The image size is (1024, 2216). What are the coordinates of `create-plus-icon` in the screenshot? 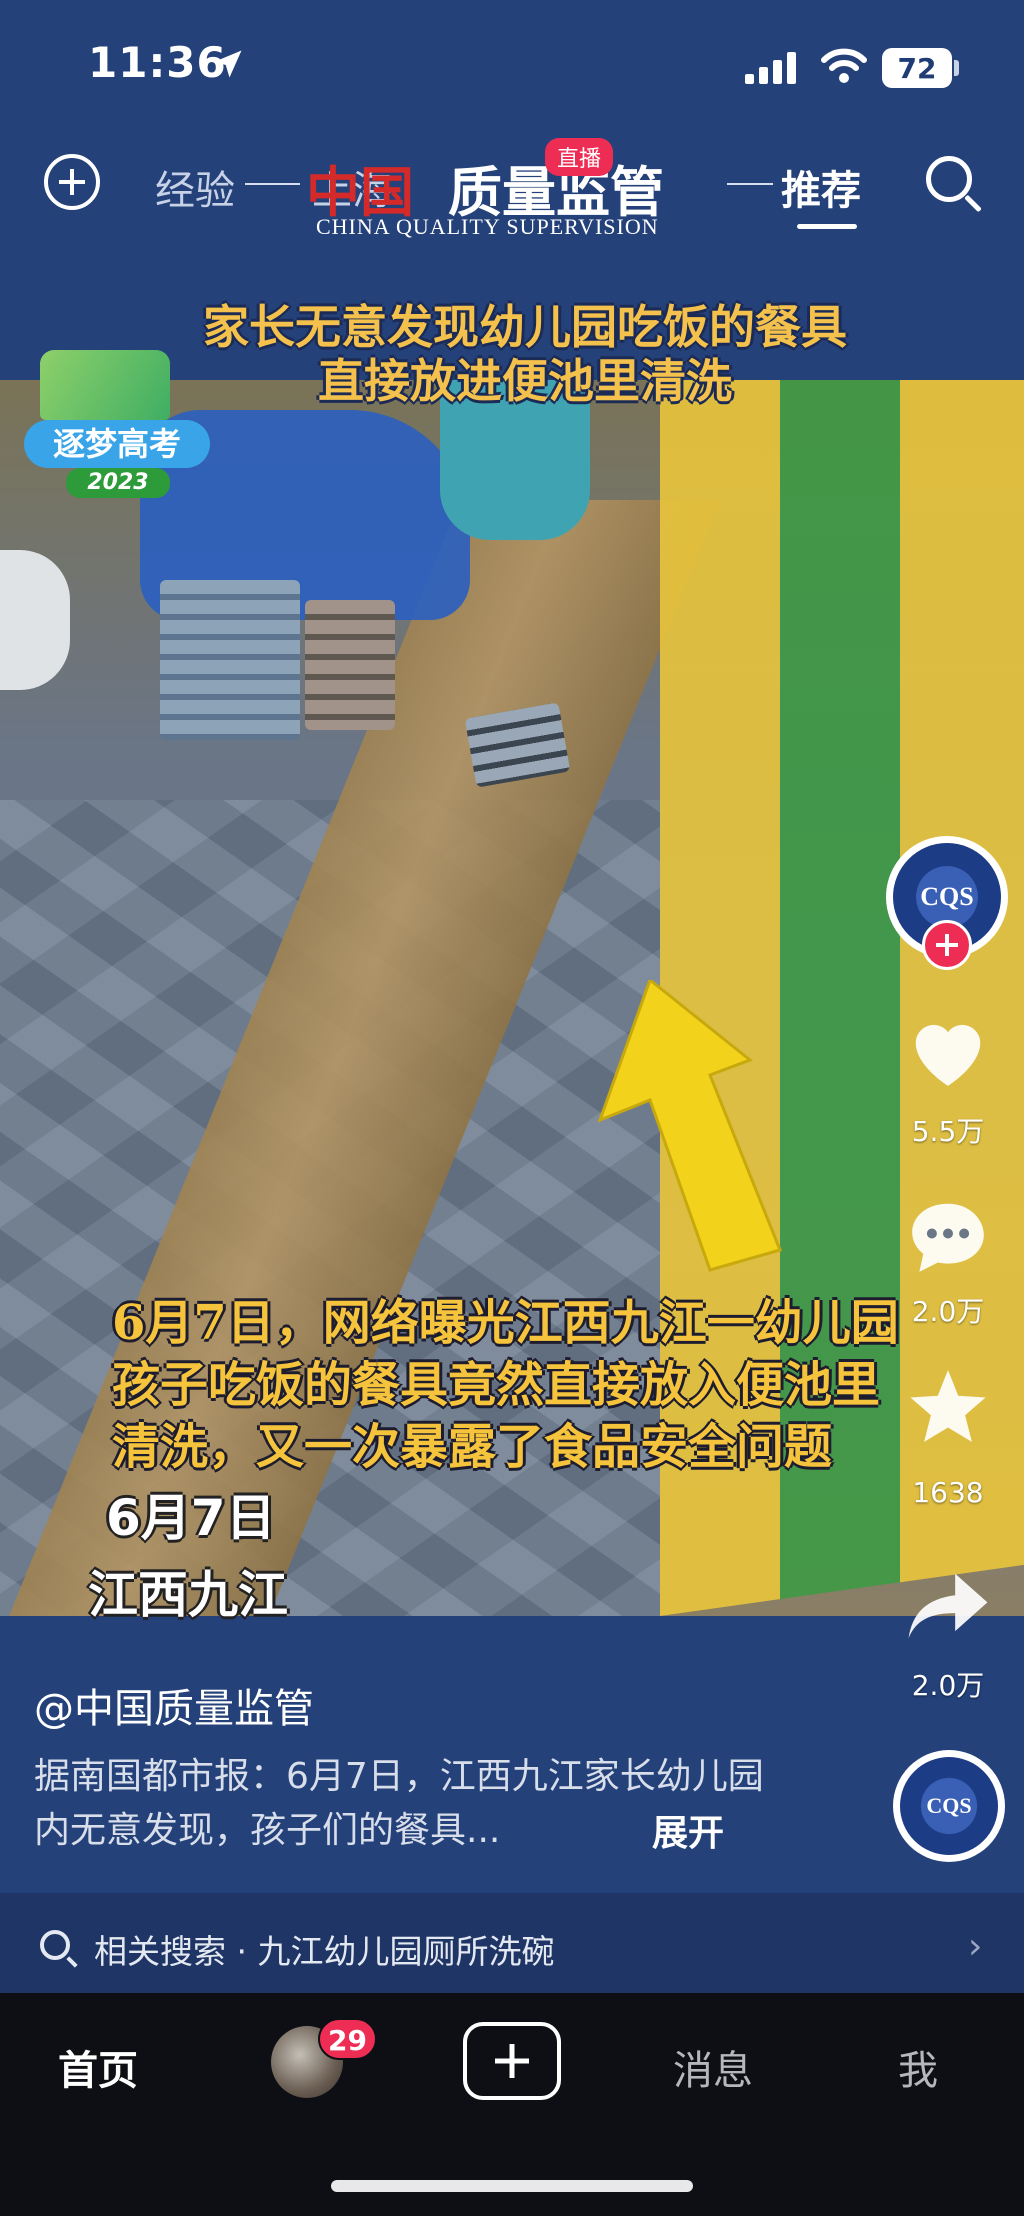 It's located at (512, 2061).